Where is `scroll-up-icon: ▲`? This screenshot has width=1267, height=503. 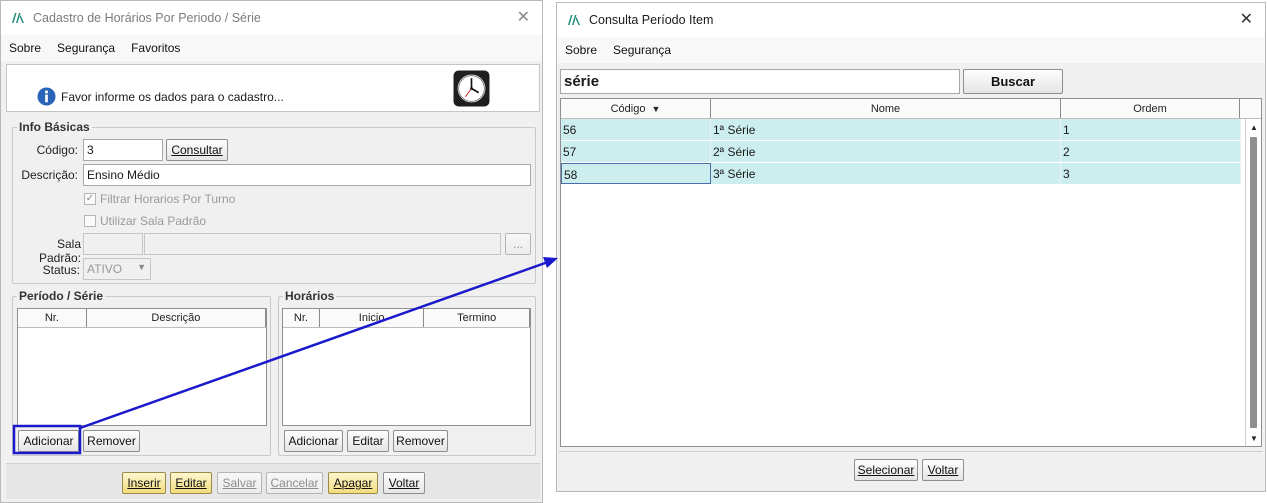
scroll-up-icon: ▲ is located at coordinates (1253, 127).